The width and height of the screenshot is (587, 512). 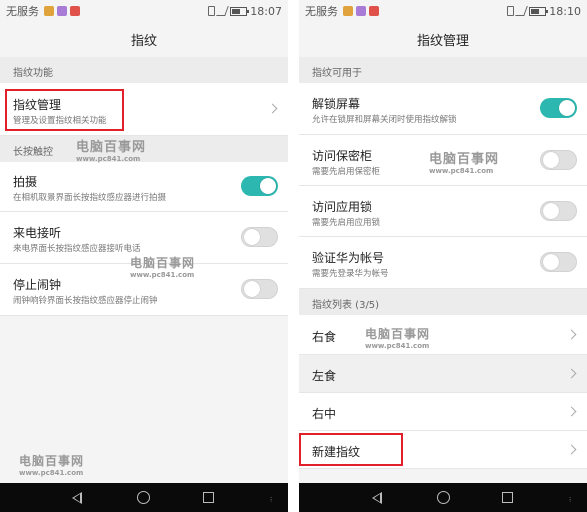 What do you see at coordinates (144, 187) in the screenshot?
I see `capture-toggle-item: 拍摄 在相机取景界面长按指纹感应器进行拍摄` at bounding box center [144, 187].